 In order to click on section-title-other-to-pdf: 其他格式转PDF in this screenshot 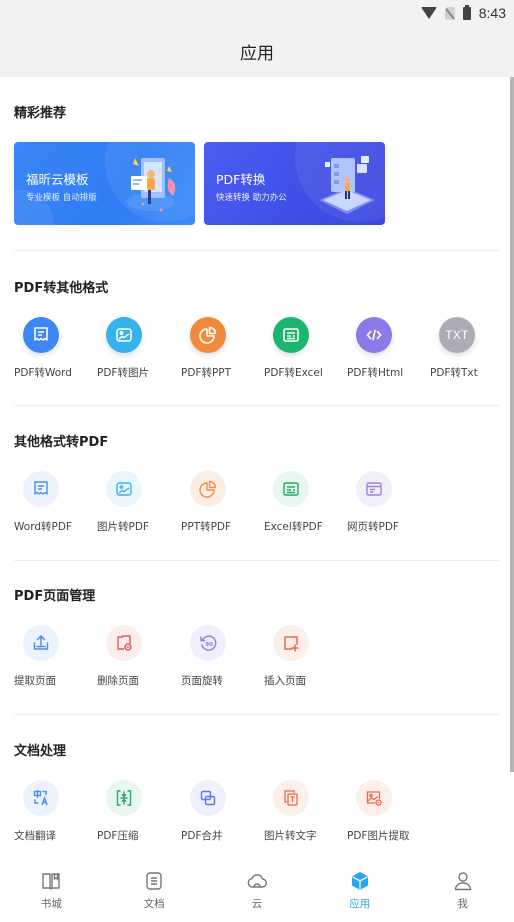, I will do `click(61, 442)`.